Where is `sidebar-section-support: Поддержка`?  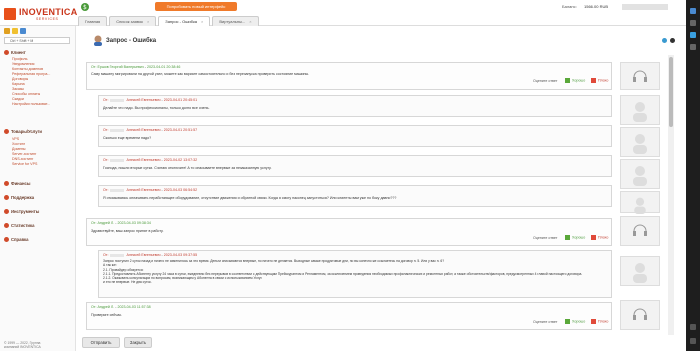
sidebar-section-support: Поддержка is located at coordinates (19, 198).